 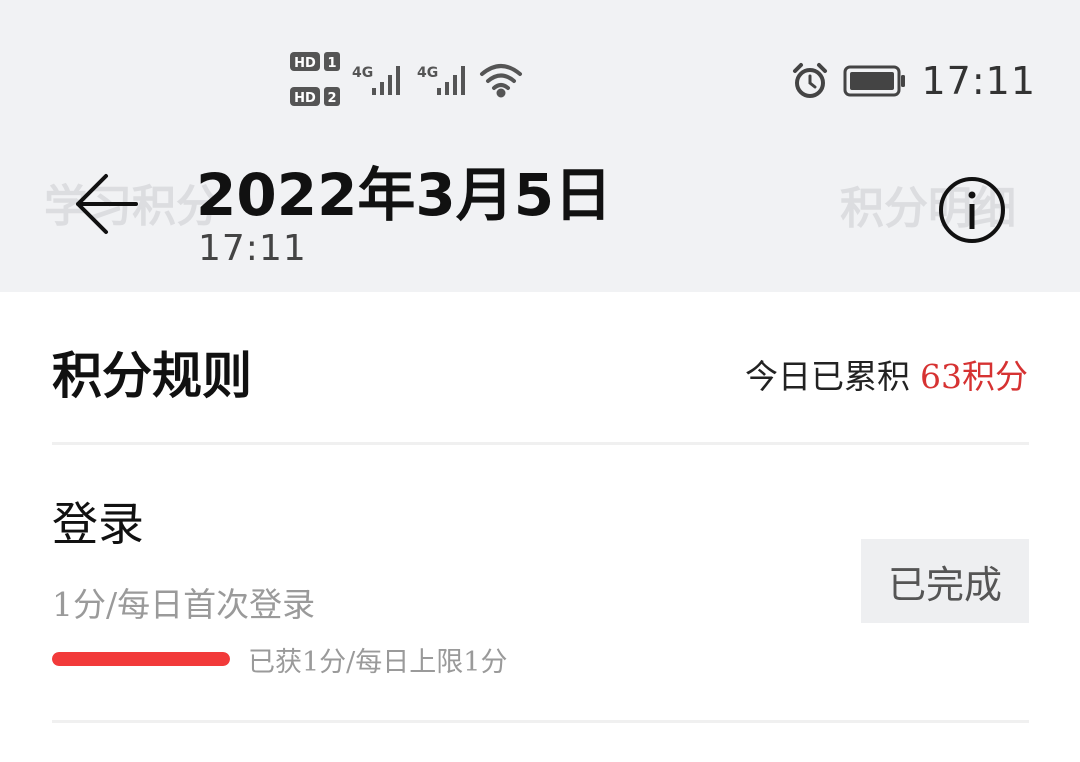 I want to click on info-icon, so click(x=972, y=210).